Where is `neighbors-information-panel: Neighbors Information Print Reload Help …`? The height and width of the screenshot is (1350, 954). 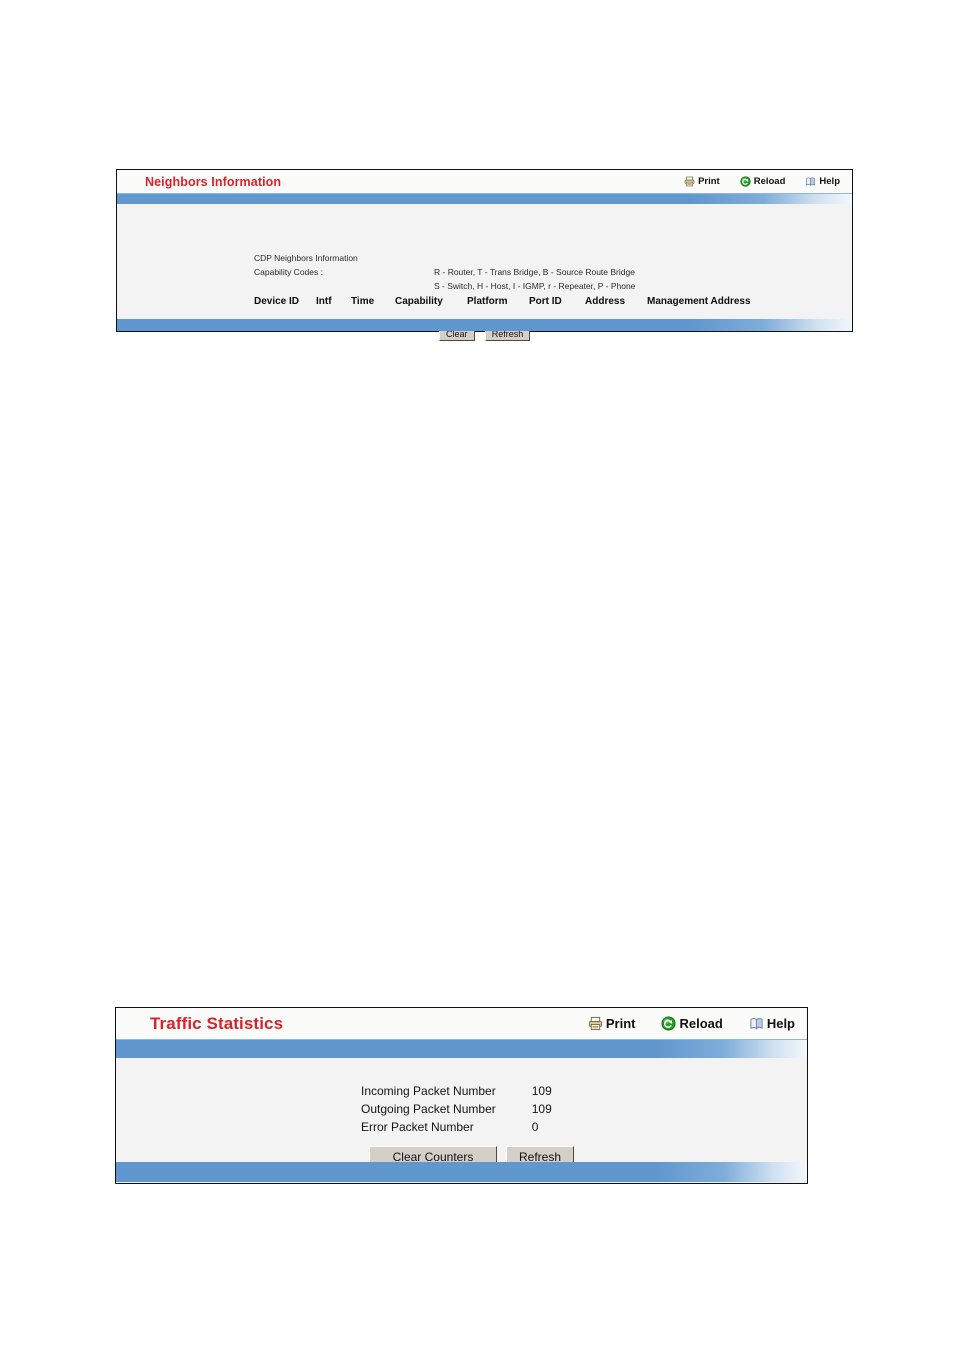 neighbors-information-panel: Neighbors Information Print Reload Help … is located at coordinates (484, 255).